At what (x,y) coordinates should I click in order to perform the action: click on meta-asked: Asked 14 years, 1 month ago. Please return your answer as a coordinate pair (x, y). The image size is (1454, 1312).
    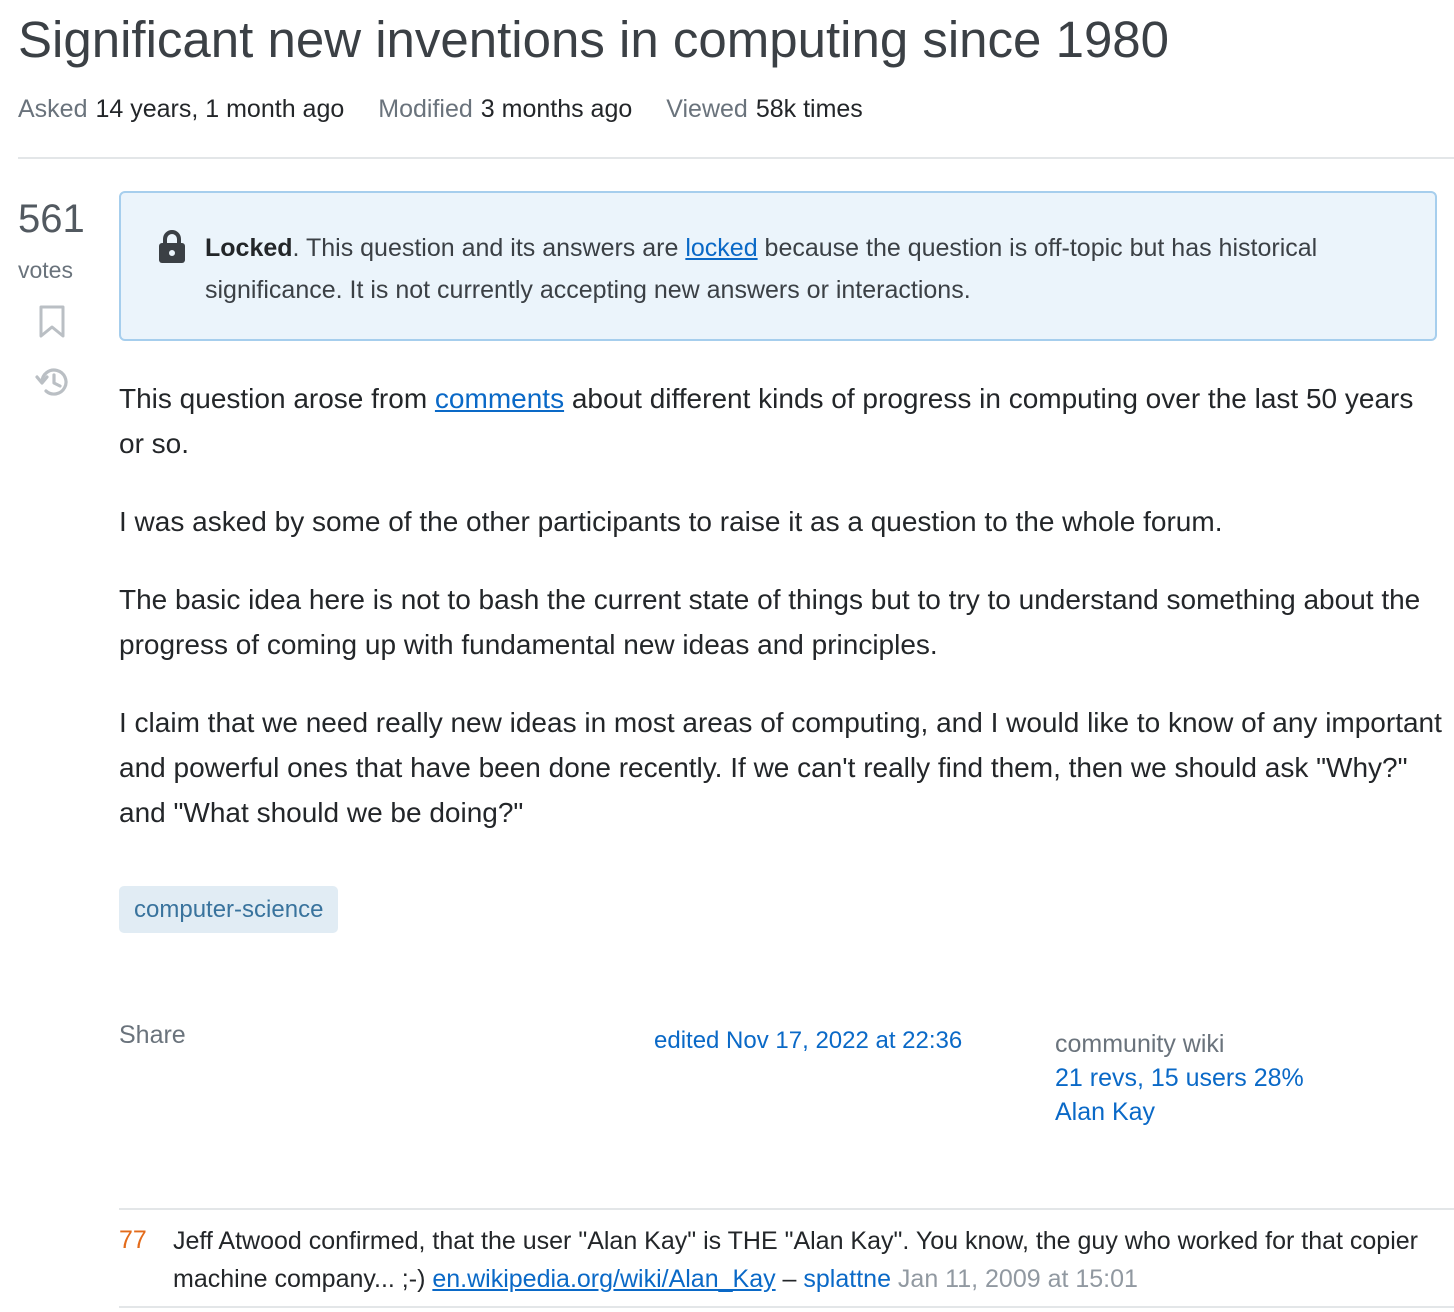
    Looking at the image, I should click on (181, 109).